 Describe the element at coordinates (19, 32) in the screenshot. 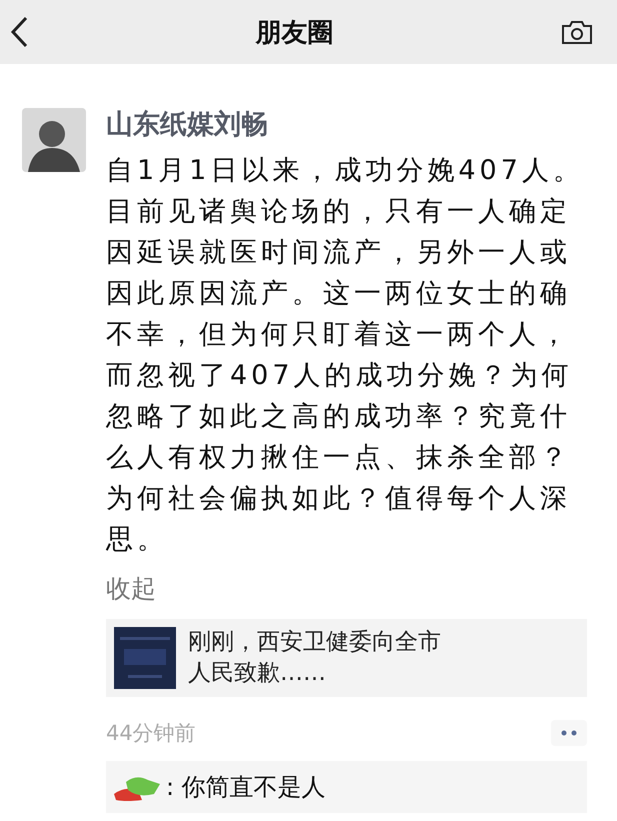

I see `back-icon` at that location.